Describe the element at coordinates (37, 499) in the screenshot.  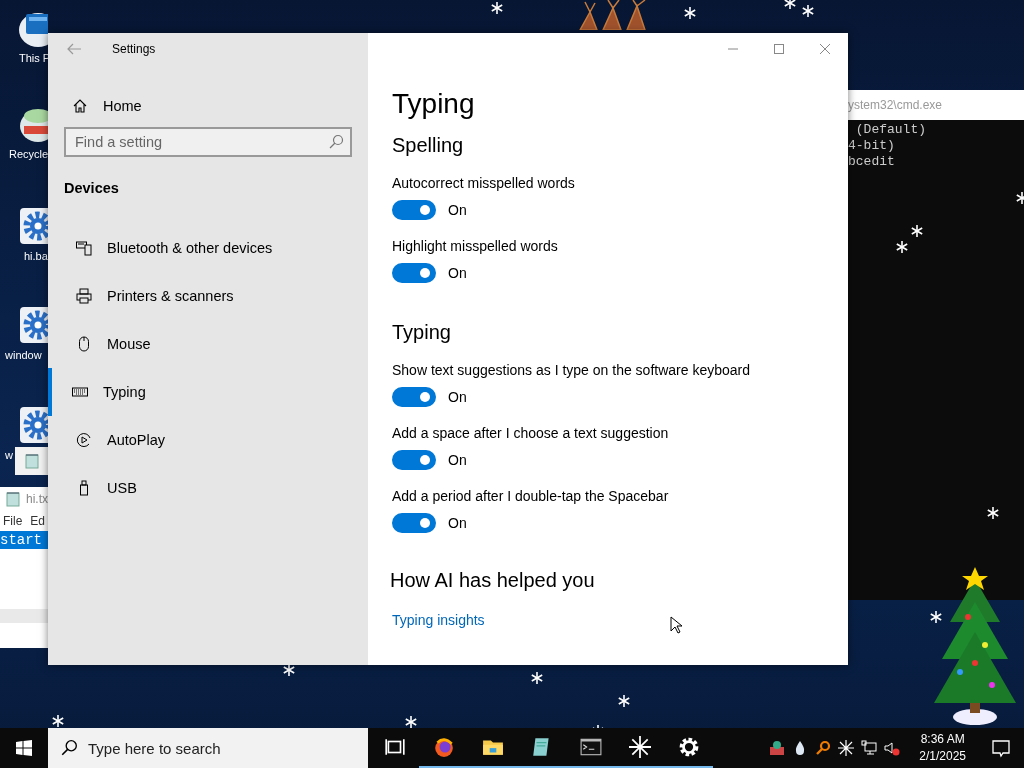
I see `window-title: hi.tx` at that location.